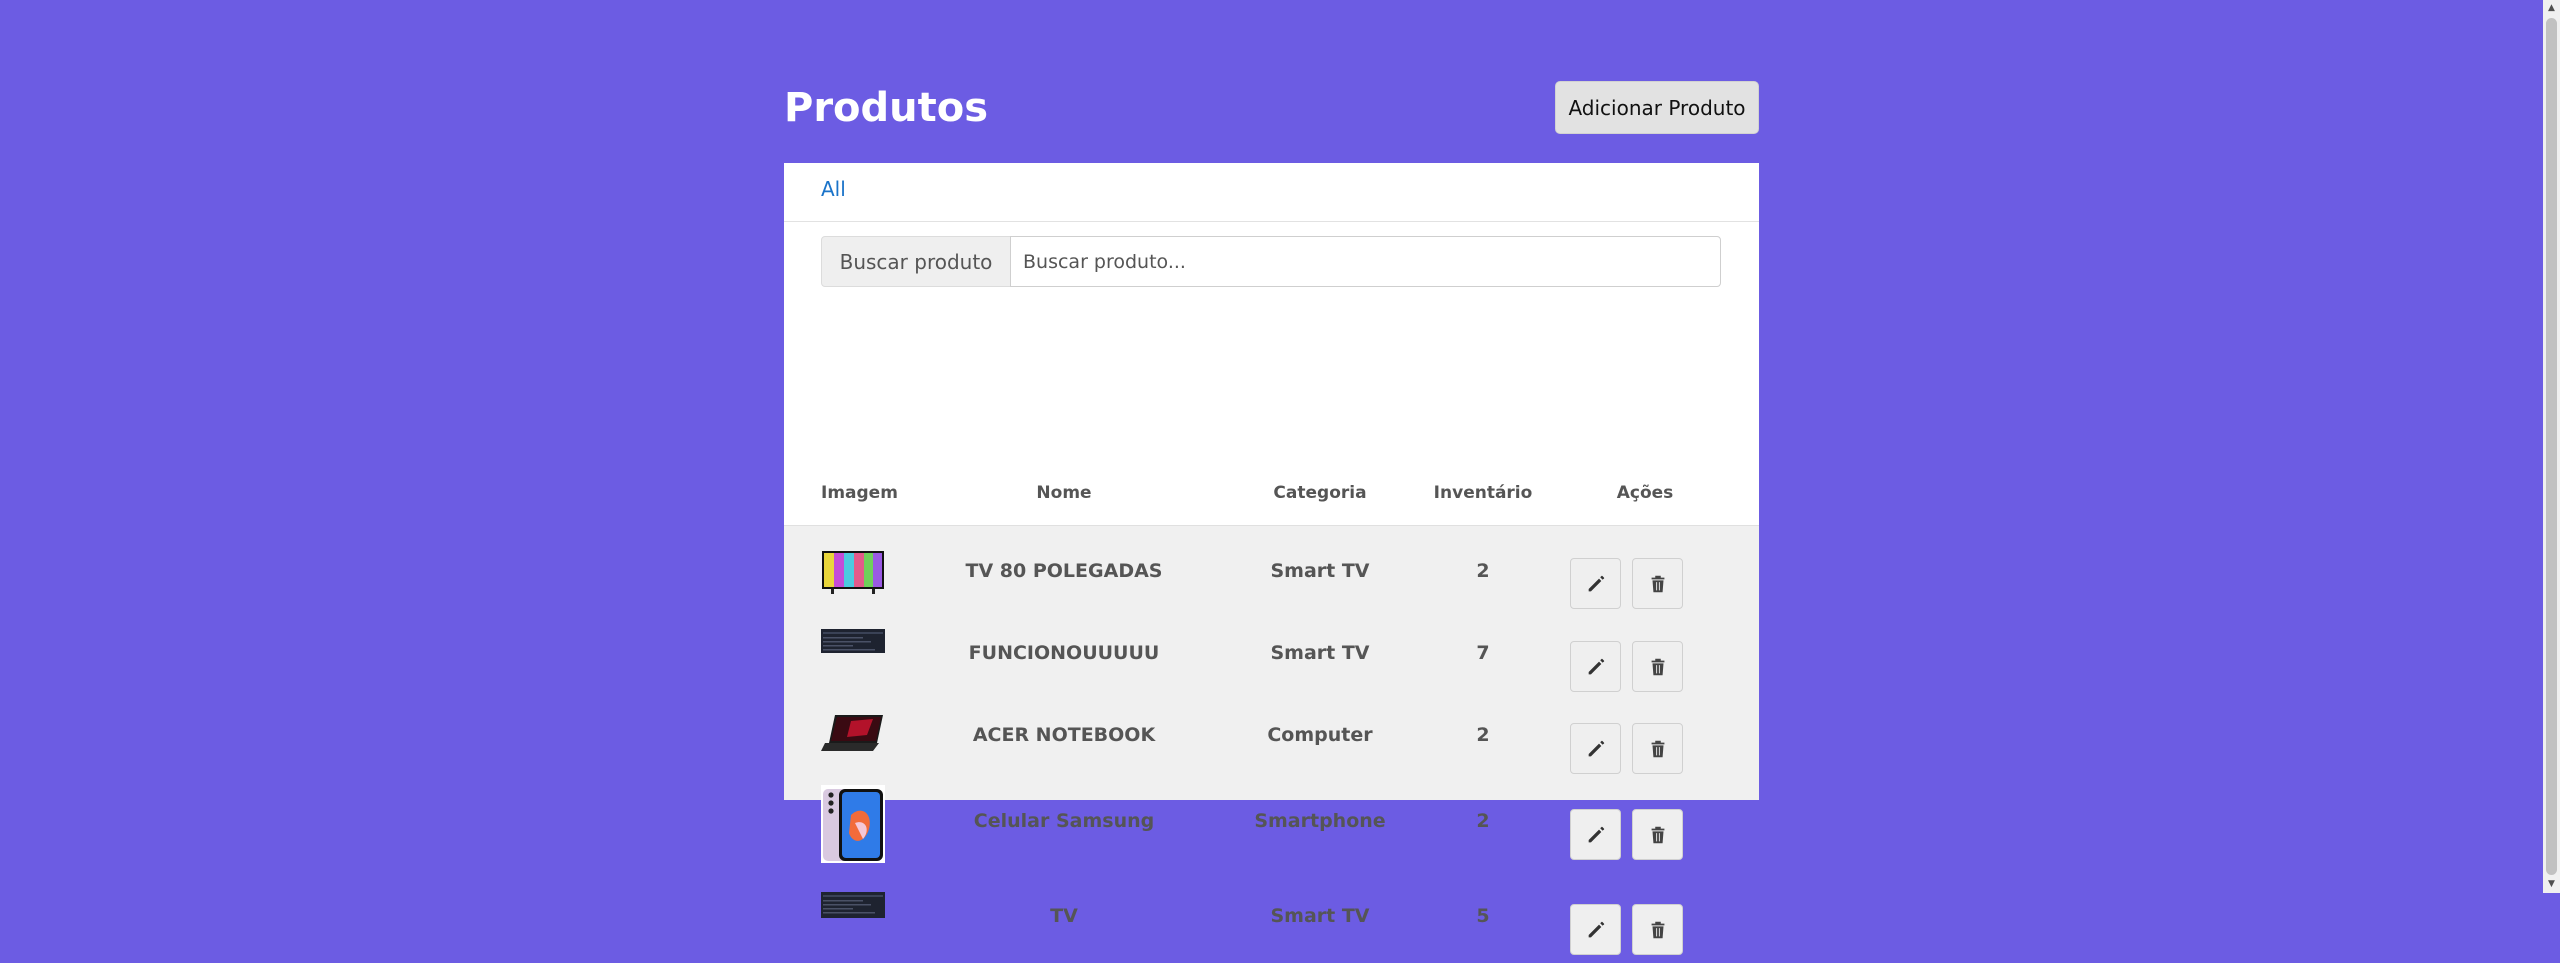 This screenshot has width=2560, height=963. I want to click on product-name: ACER NOTEBOOK, so click(1064, 735).